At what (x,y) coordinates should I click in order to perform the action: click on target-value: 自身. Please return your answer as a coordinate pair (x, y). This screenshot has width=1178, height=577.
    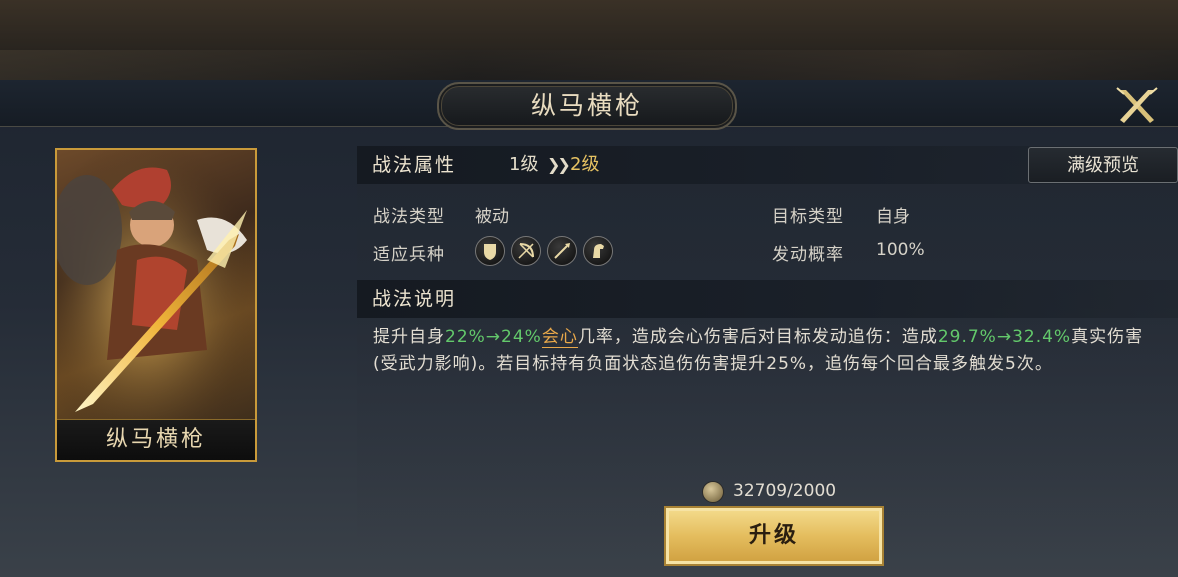
    Looking at the image, I should click on (893, 217).